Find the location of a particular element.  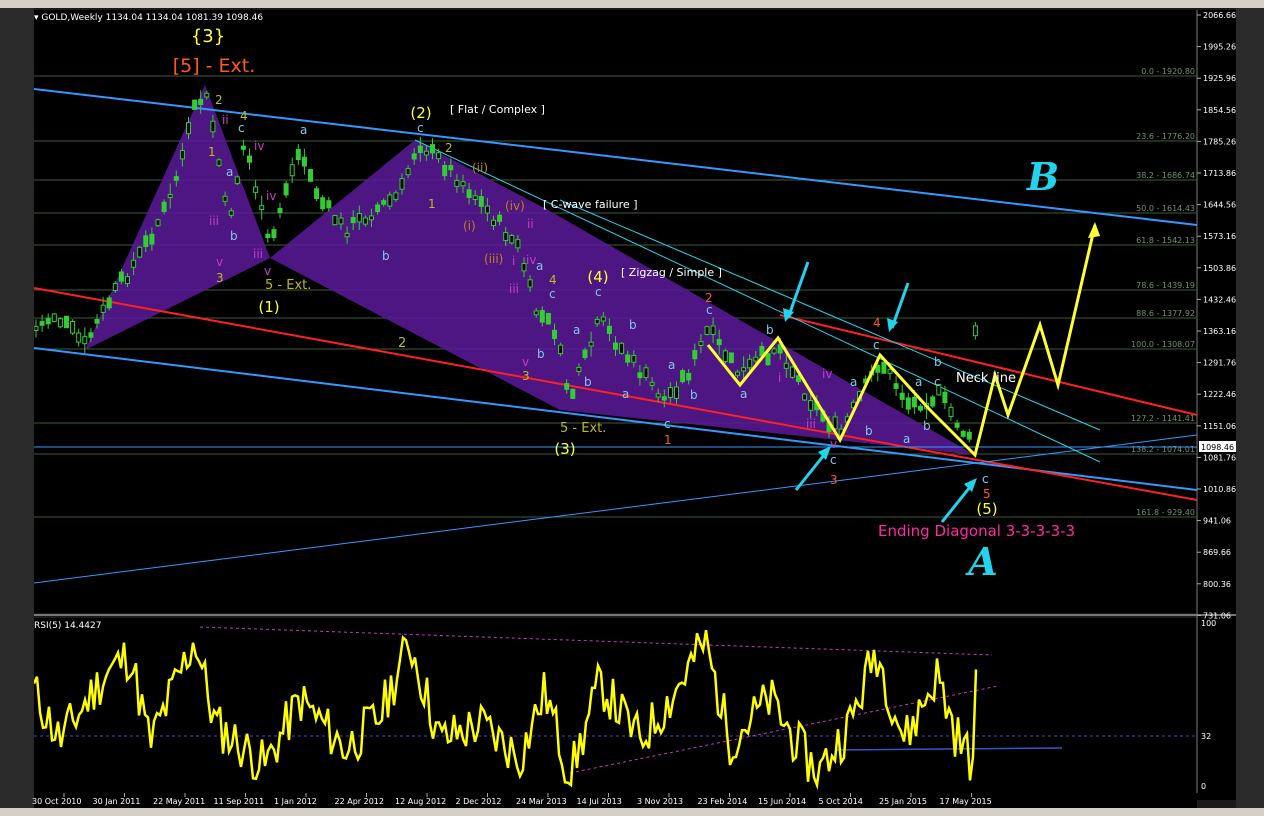

five-ext-1-label: 5 - Ext. is located at coordinates (288, 285).